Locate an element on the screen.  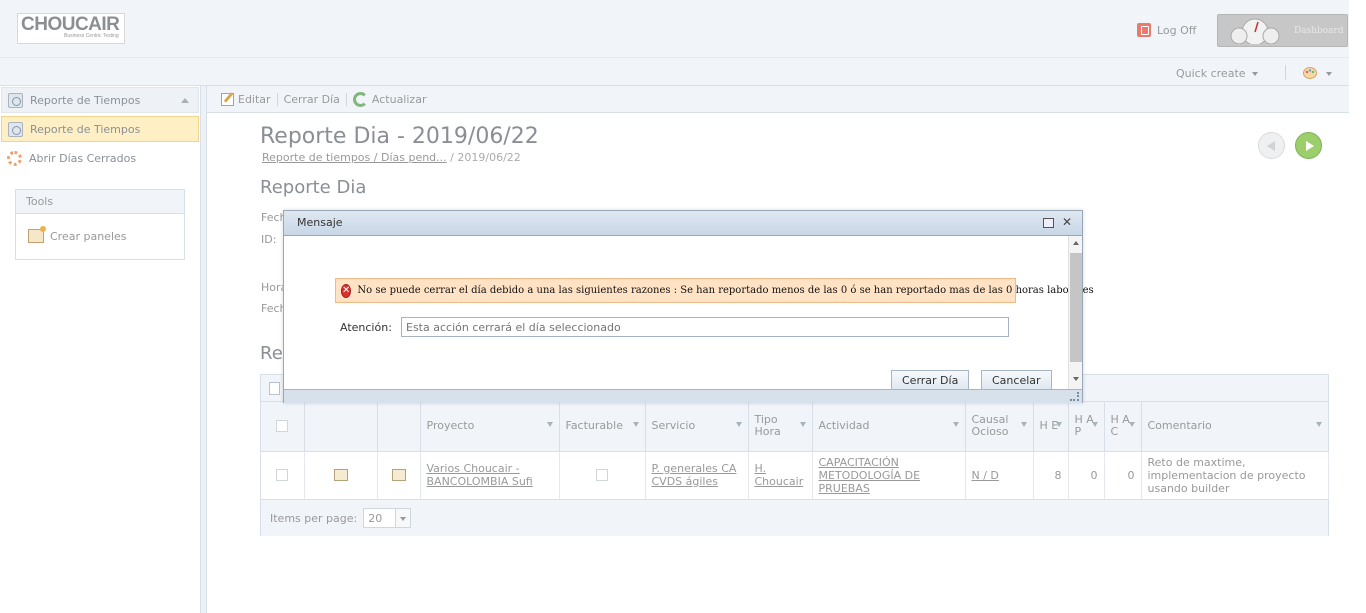
column-label: Facturable is located at coordinates (594, 426).